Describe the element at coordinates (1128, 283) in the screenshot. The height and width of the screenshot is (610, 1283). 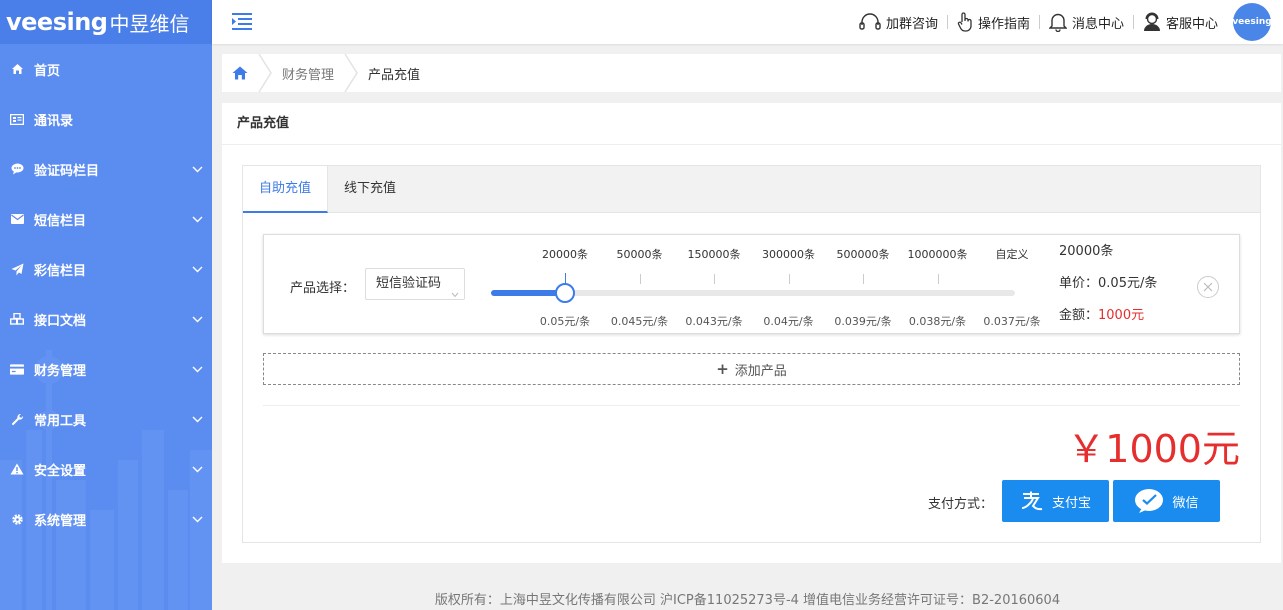
I see `unit-price-value: 0.05元/条` at that location.